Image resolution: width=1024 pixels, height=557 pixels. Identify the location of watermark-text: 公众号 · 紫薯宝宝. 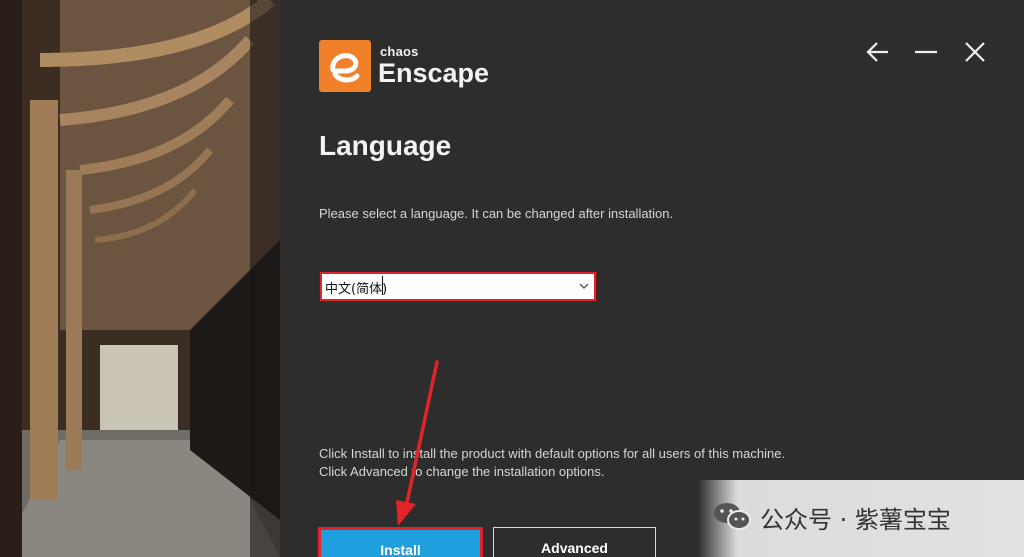
(855, 520).